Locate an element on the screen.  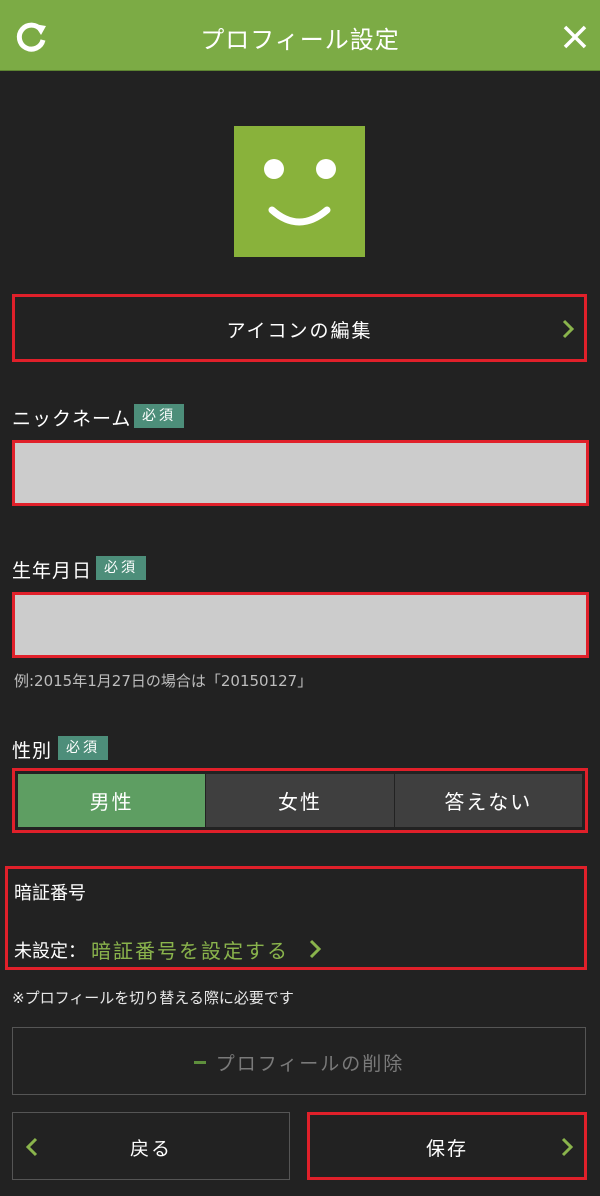
edit-icon-button: アイコンの編集 is located at coordinates (299, 328).